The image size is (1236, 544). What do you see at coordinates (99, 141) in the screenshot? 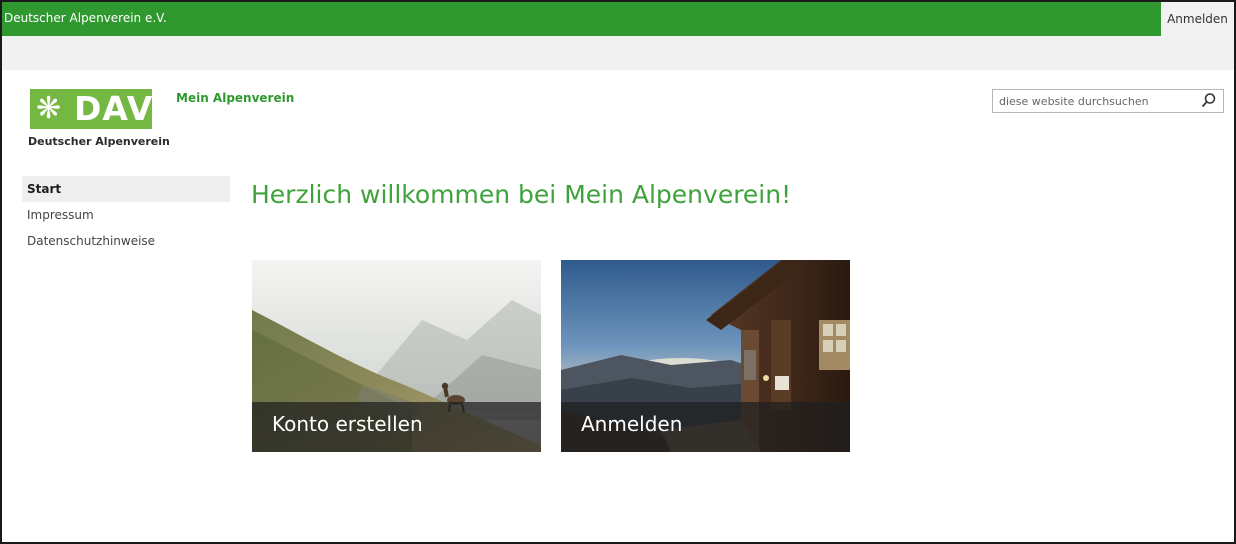
I see `logo-subtitle: Deutscher Alpenverein` at bounding box center [99, 141].